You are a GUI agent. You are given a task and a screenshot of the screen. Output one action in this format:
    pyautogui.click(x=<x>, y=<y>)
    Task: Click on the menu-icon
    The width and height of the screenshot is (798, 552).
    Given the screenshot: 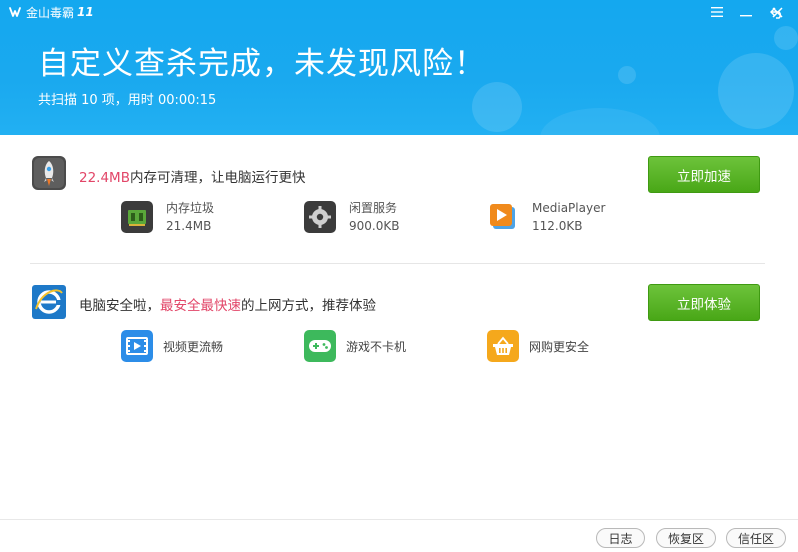 What is the action you would take?
    pyautogui.click(x=717, y=12)
    